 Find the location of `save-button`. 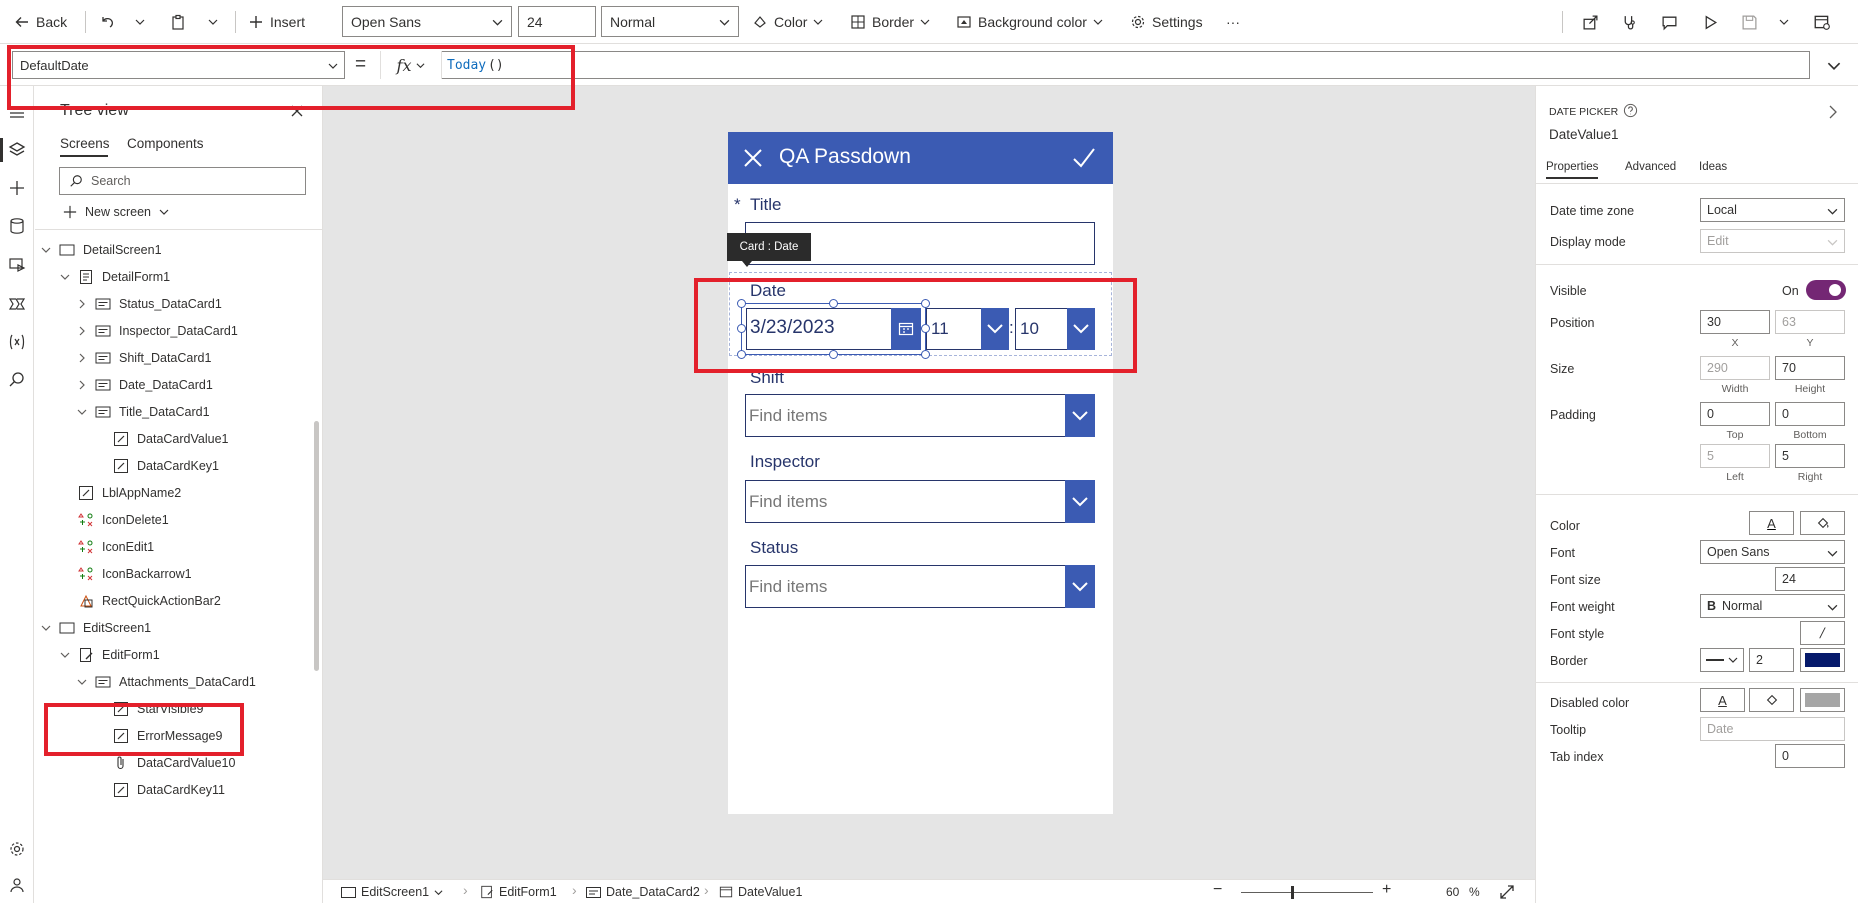

save-button is located at coordinates (1749, 22).